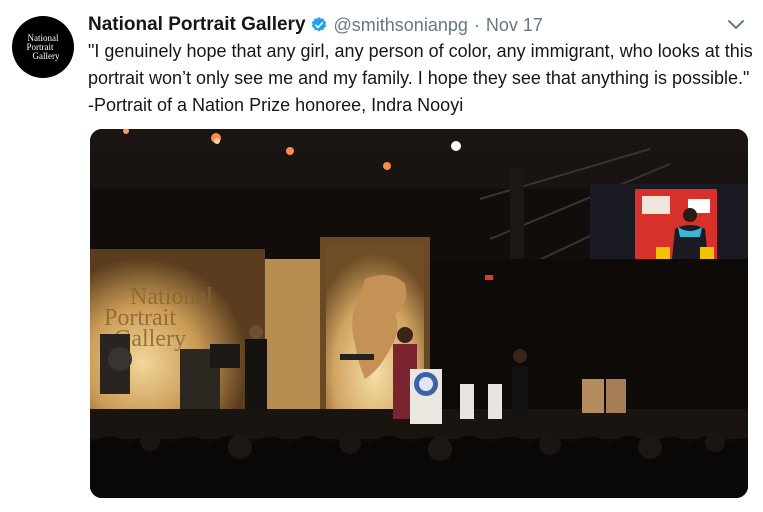 The image size is (763, 512). I want to click on user-handle: @smithsonianpg, so click(401, 25).